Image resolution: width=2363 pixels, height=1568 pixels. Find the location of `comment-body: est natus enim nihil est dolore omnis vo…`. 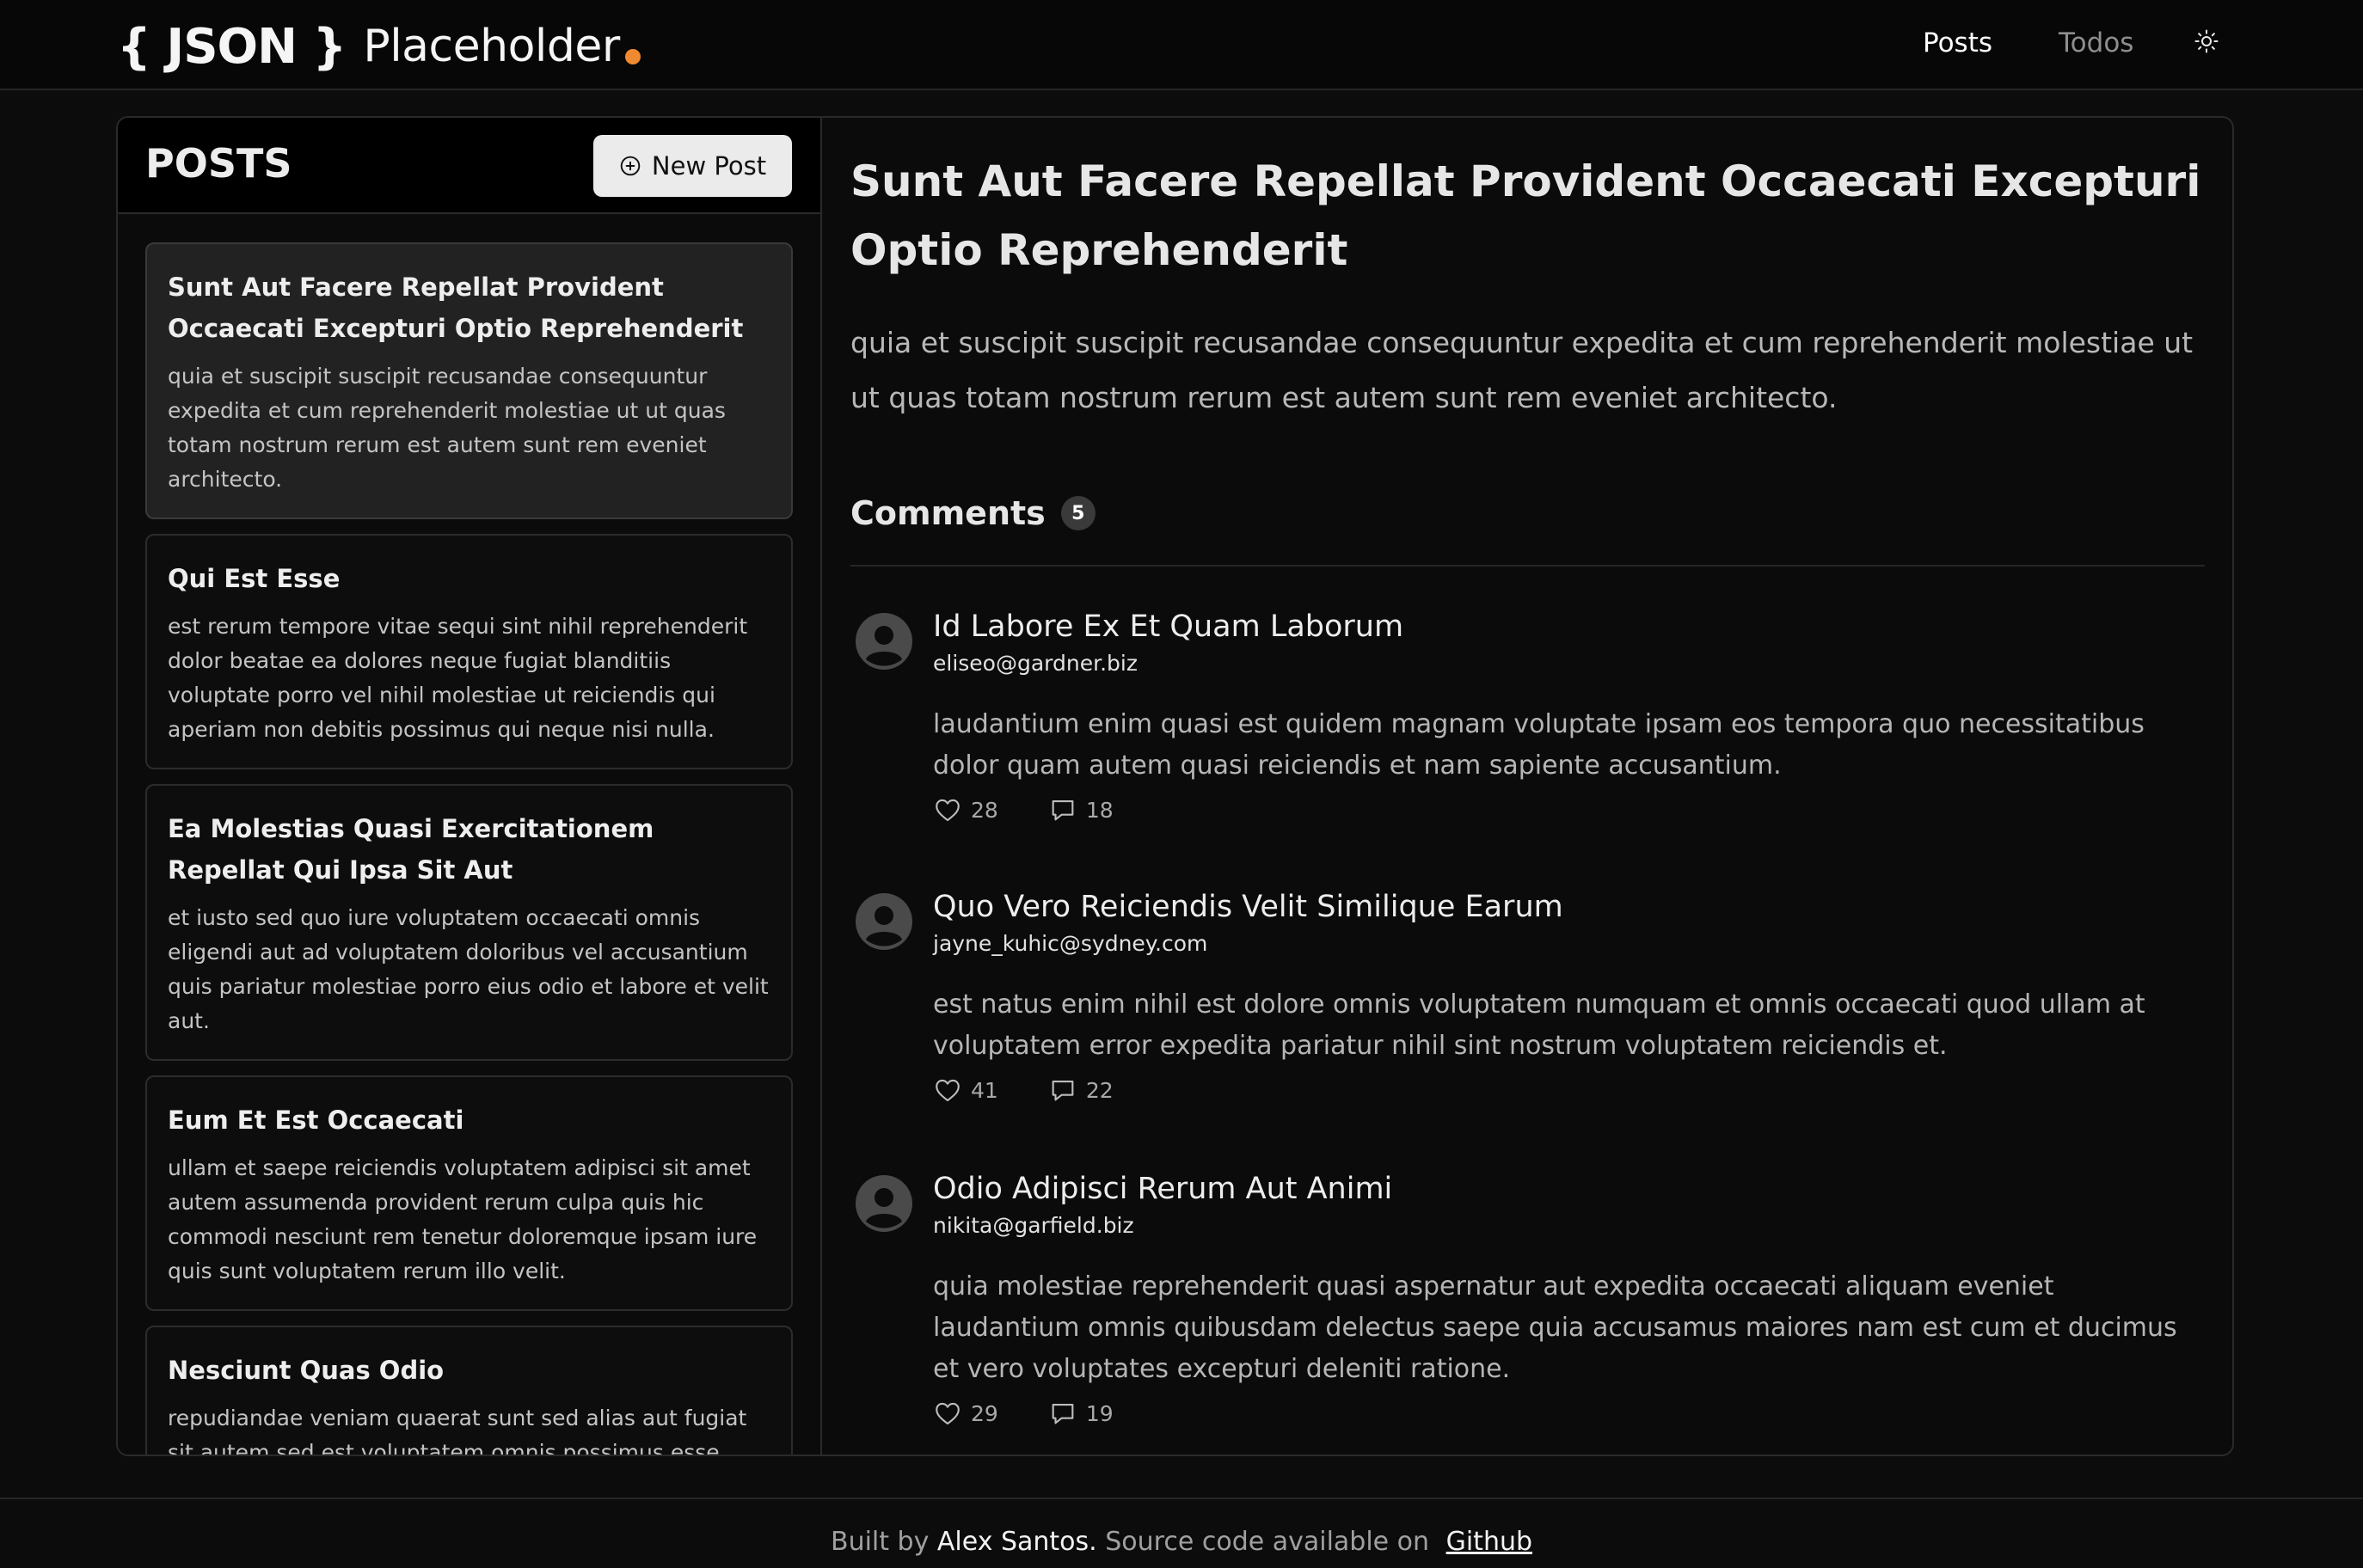

comment-body: est natus enim nihil est dolore omnis vo… is located at coordinates (1539, 1025).